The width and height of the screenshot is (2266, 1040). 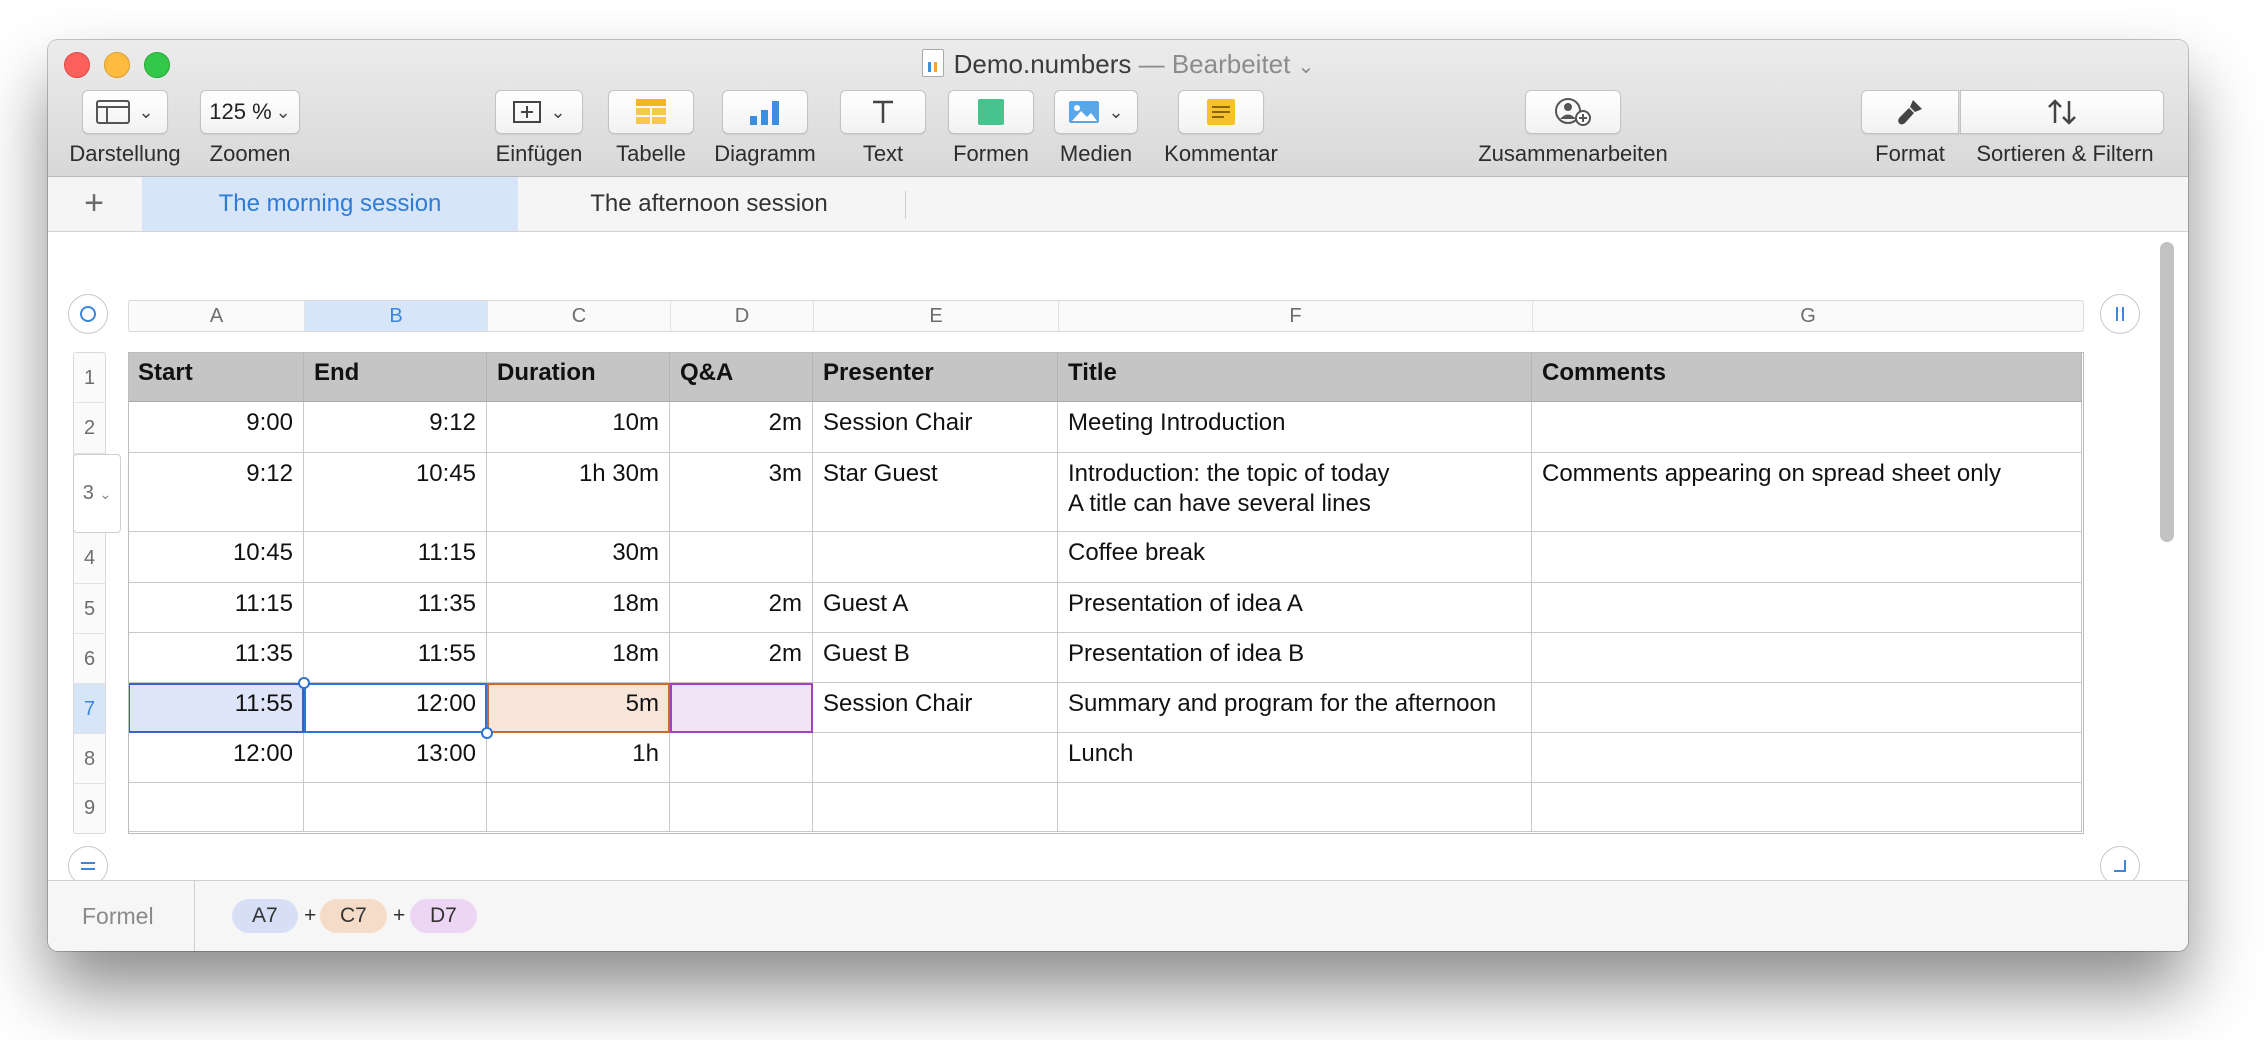 I want to click on column-header-f: F, so click(x=1296, y=316).